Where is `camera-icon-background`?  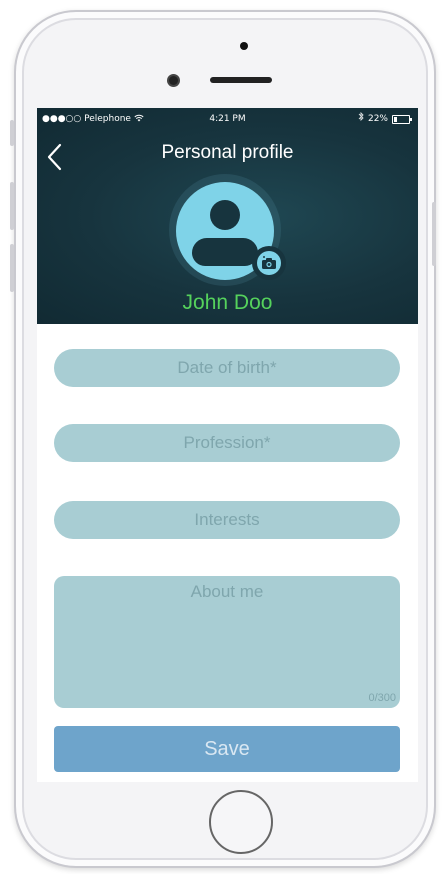
camera-icon-background is located at coordinates (269, 263).